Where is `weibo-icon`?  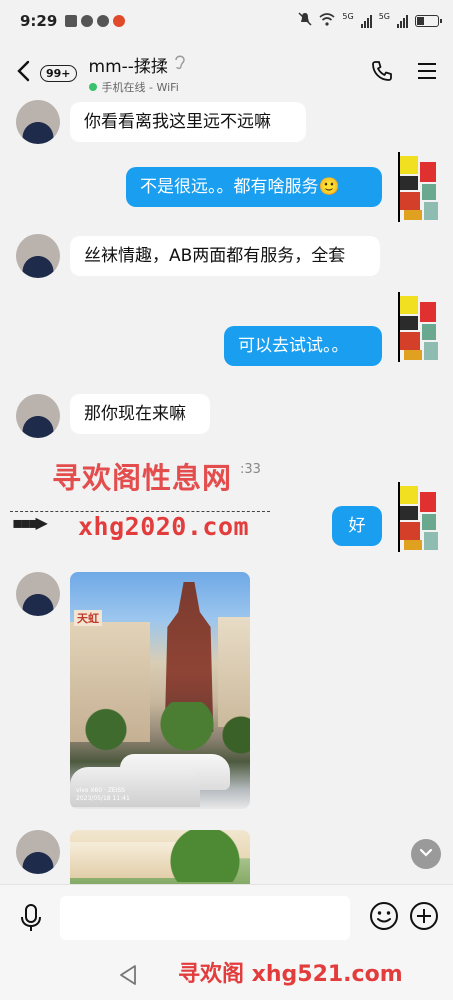 weibo-icon is located at coordinates (119, 21).